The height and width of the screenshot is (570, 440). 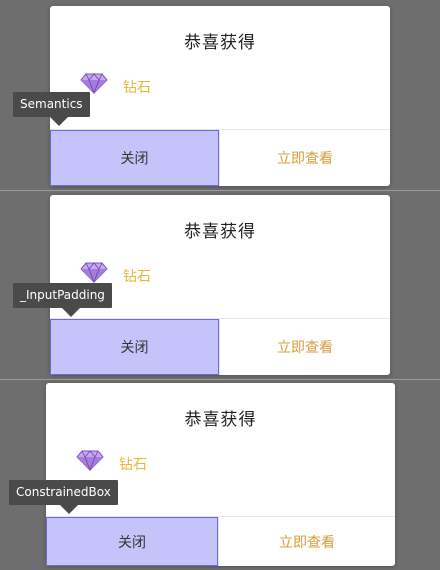 I want to click on widget-inspector-tooltip: _InputPadding, so click(x=62, y=300).